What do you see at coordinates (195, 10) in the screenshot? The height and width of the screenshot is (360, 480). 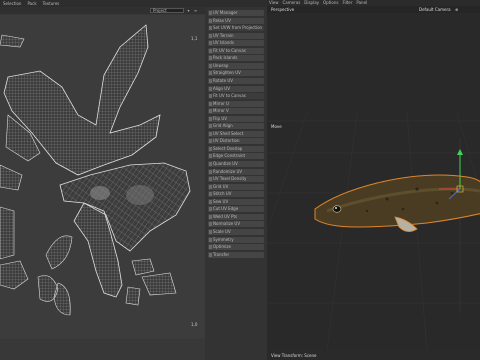 I see `settings-icon: ≡` at bounding box center [195, 10].